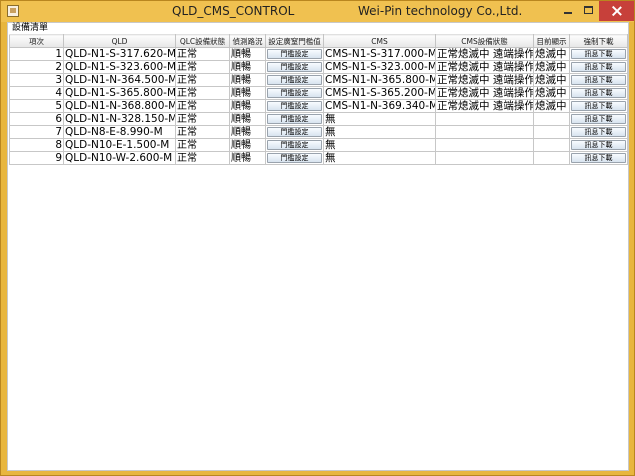  I want to click on app-icon, so click(13, 11).